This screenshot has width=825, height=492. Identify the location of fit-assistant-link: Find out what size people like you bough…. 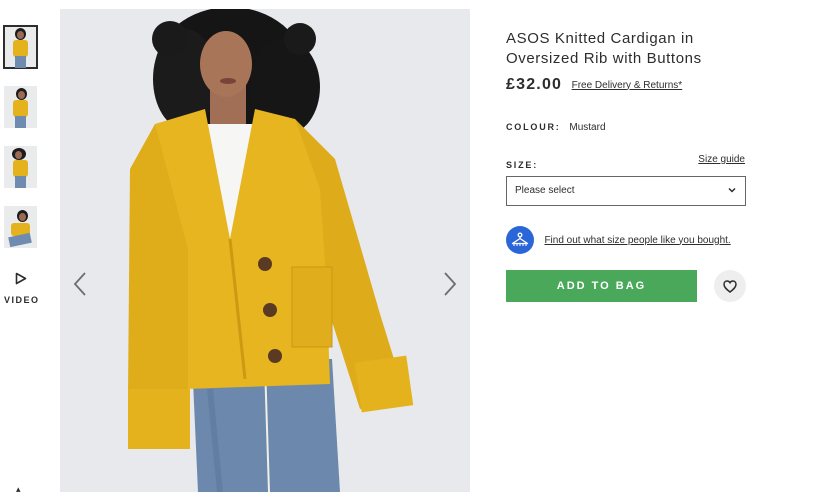
(637, 240).